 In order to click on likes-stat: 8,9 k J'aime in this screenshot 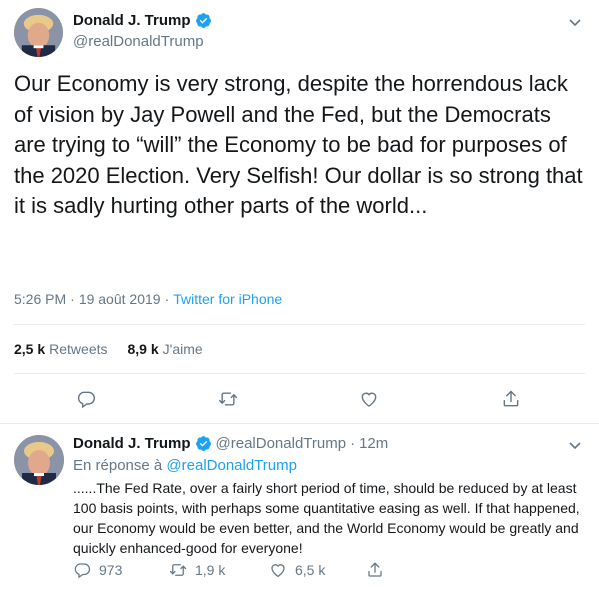, I will do `click(165, 349)`.